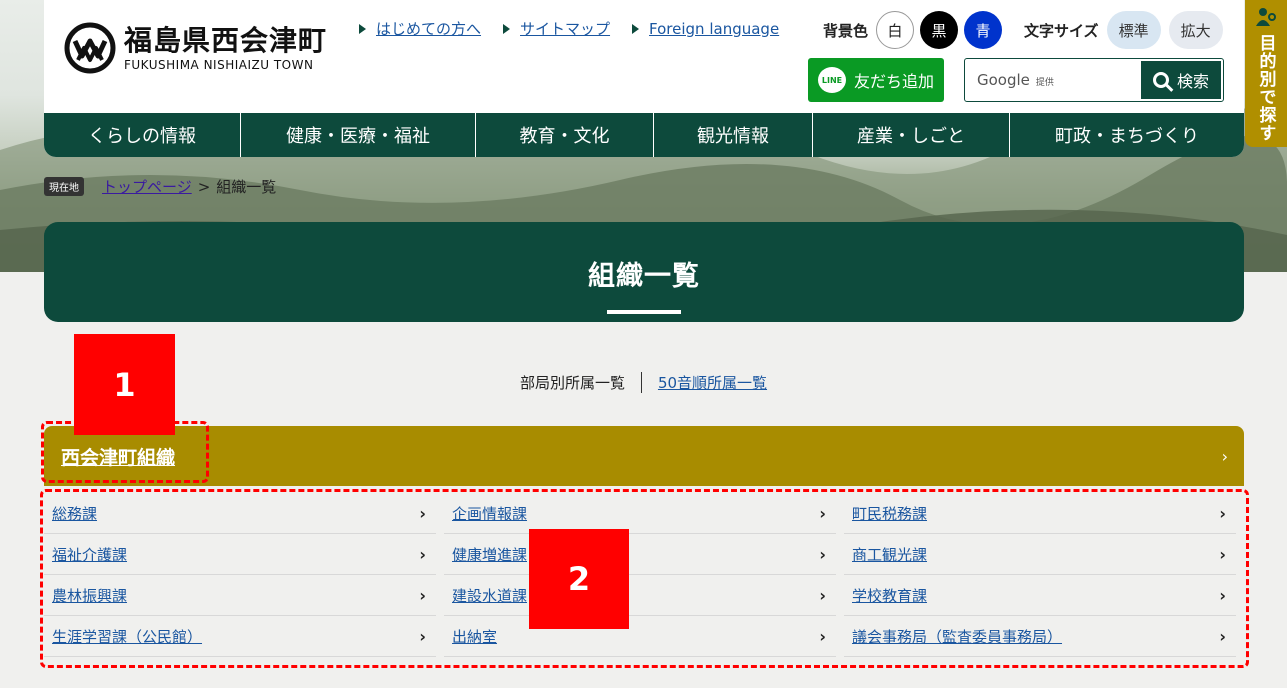 The height and width of the screenshot is (688, 1287). I want to click on line-add-friend-button: LINE 友だち追加, so click(876, 80).